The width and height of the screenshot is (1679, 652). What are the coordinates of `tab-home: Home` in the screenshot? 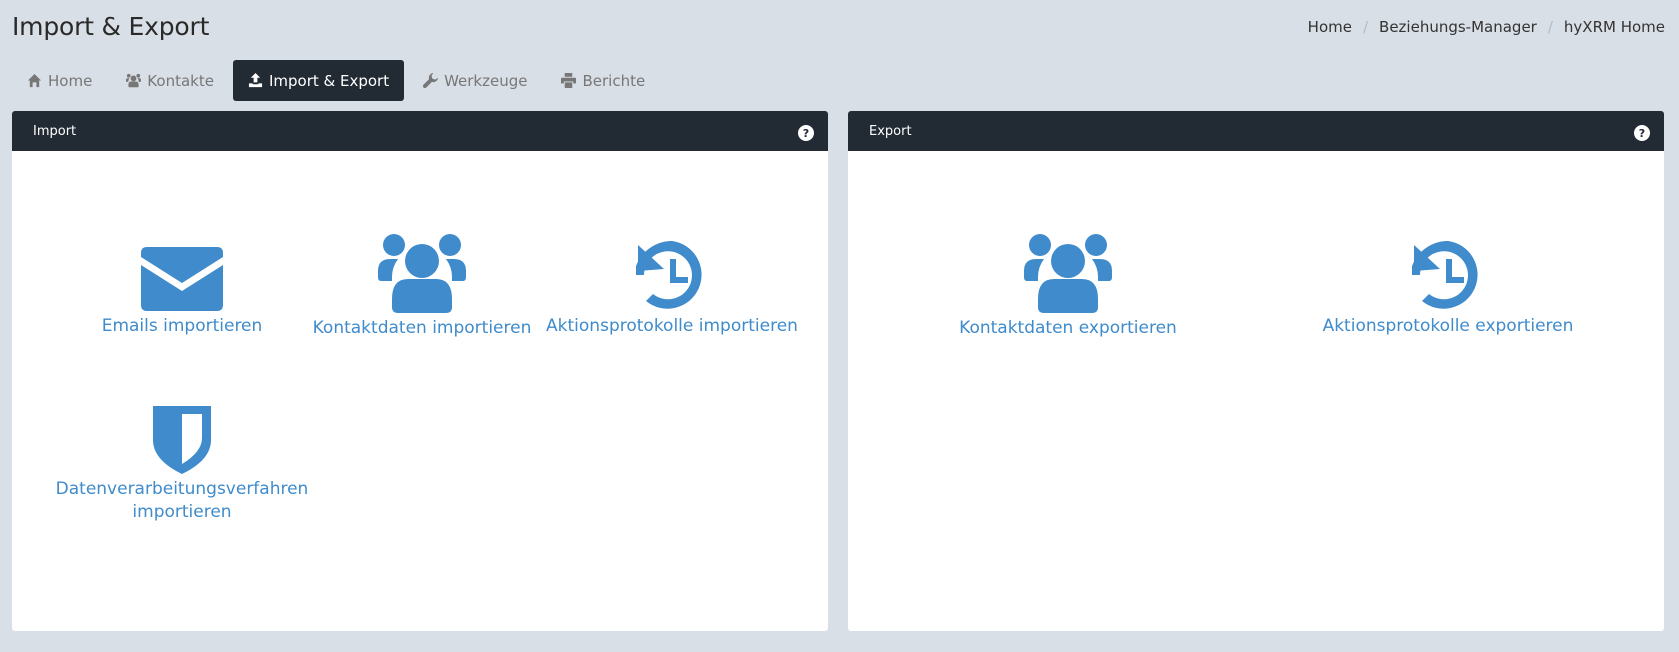 It's located at (59, 80).